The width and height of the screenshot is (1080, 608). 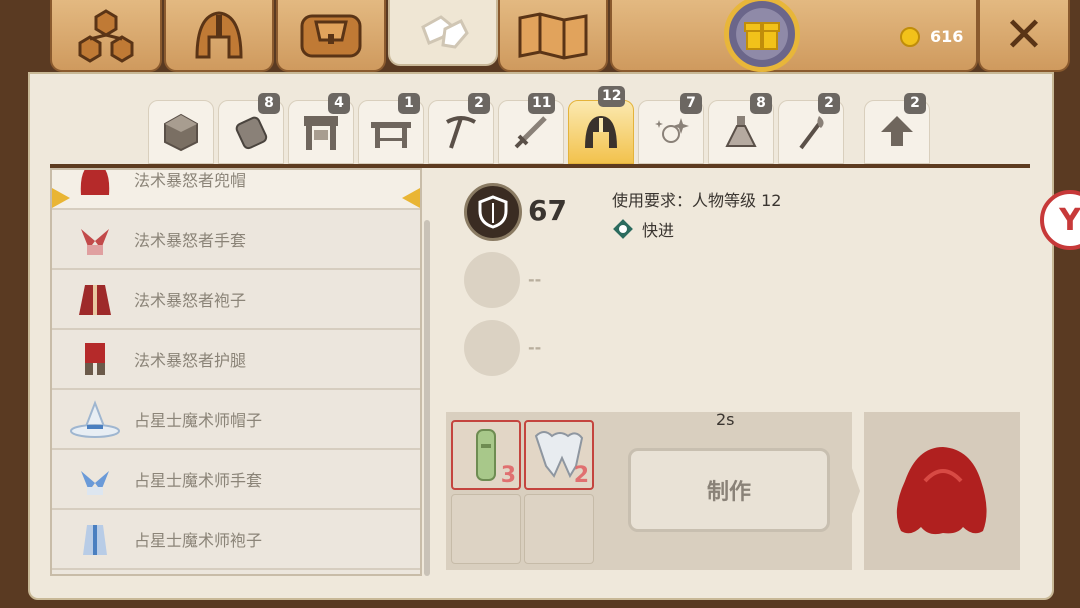 I want to click on cube-icon, so click(x=181, y=132).